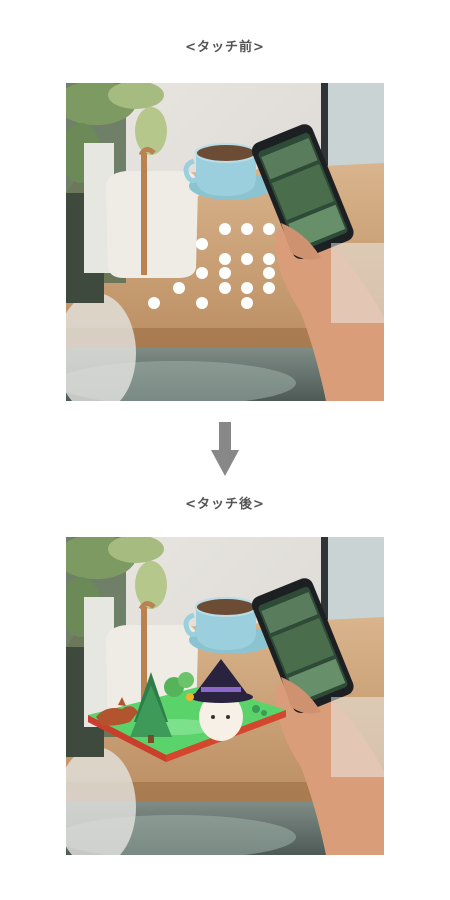 This screenshot has width=450, height=900. I want to click on caption-before-touch: <タッチ前>, so click(225, 47).